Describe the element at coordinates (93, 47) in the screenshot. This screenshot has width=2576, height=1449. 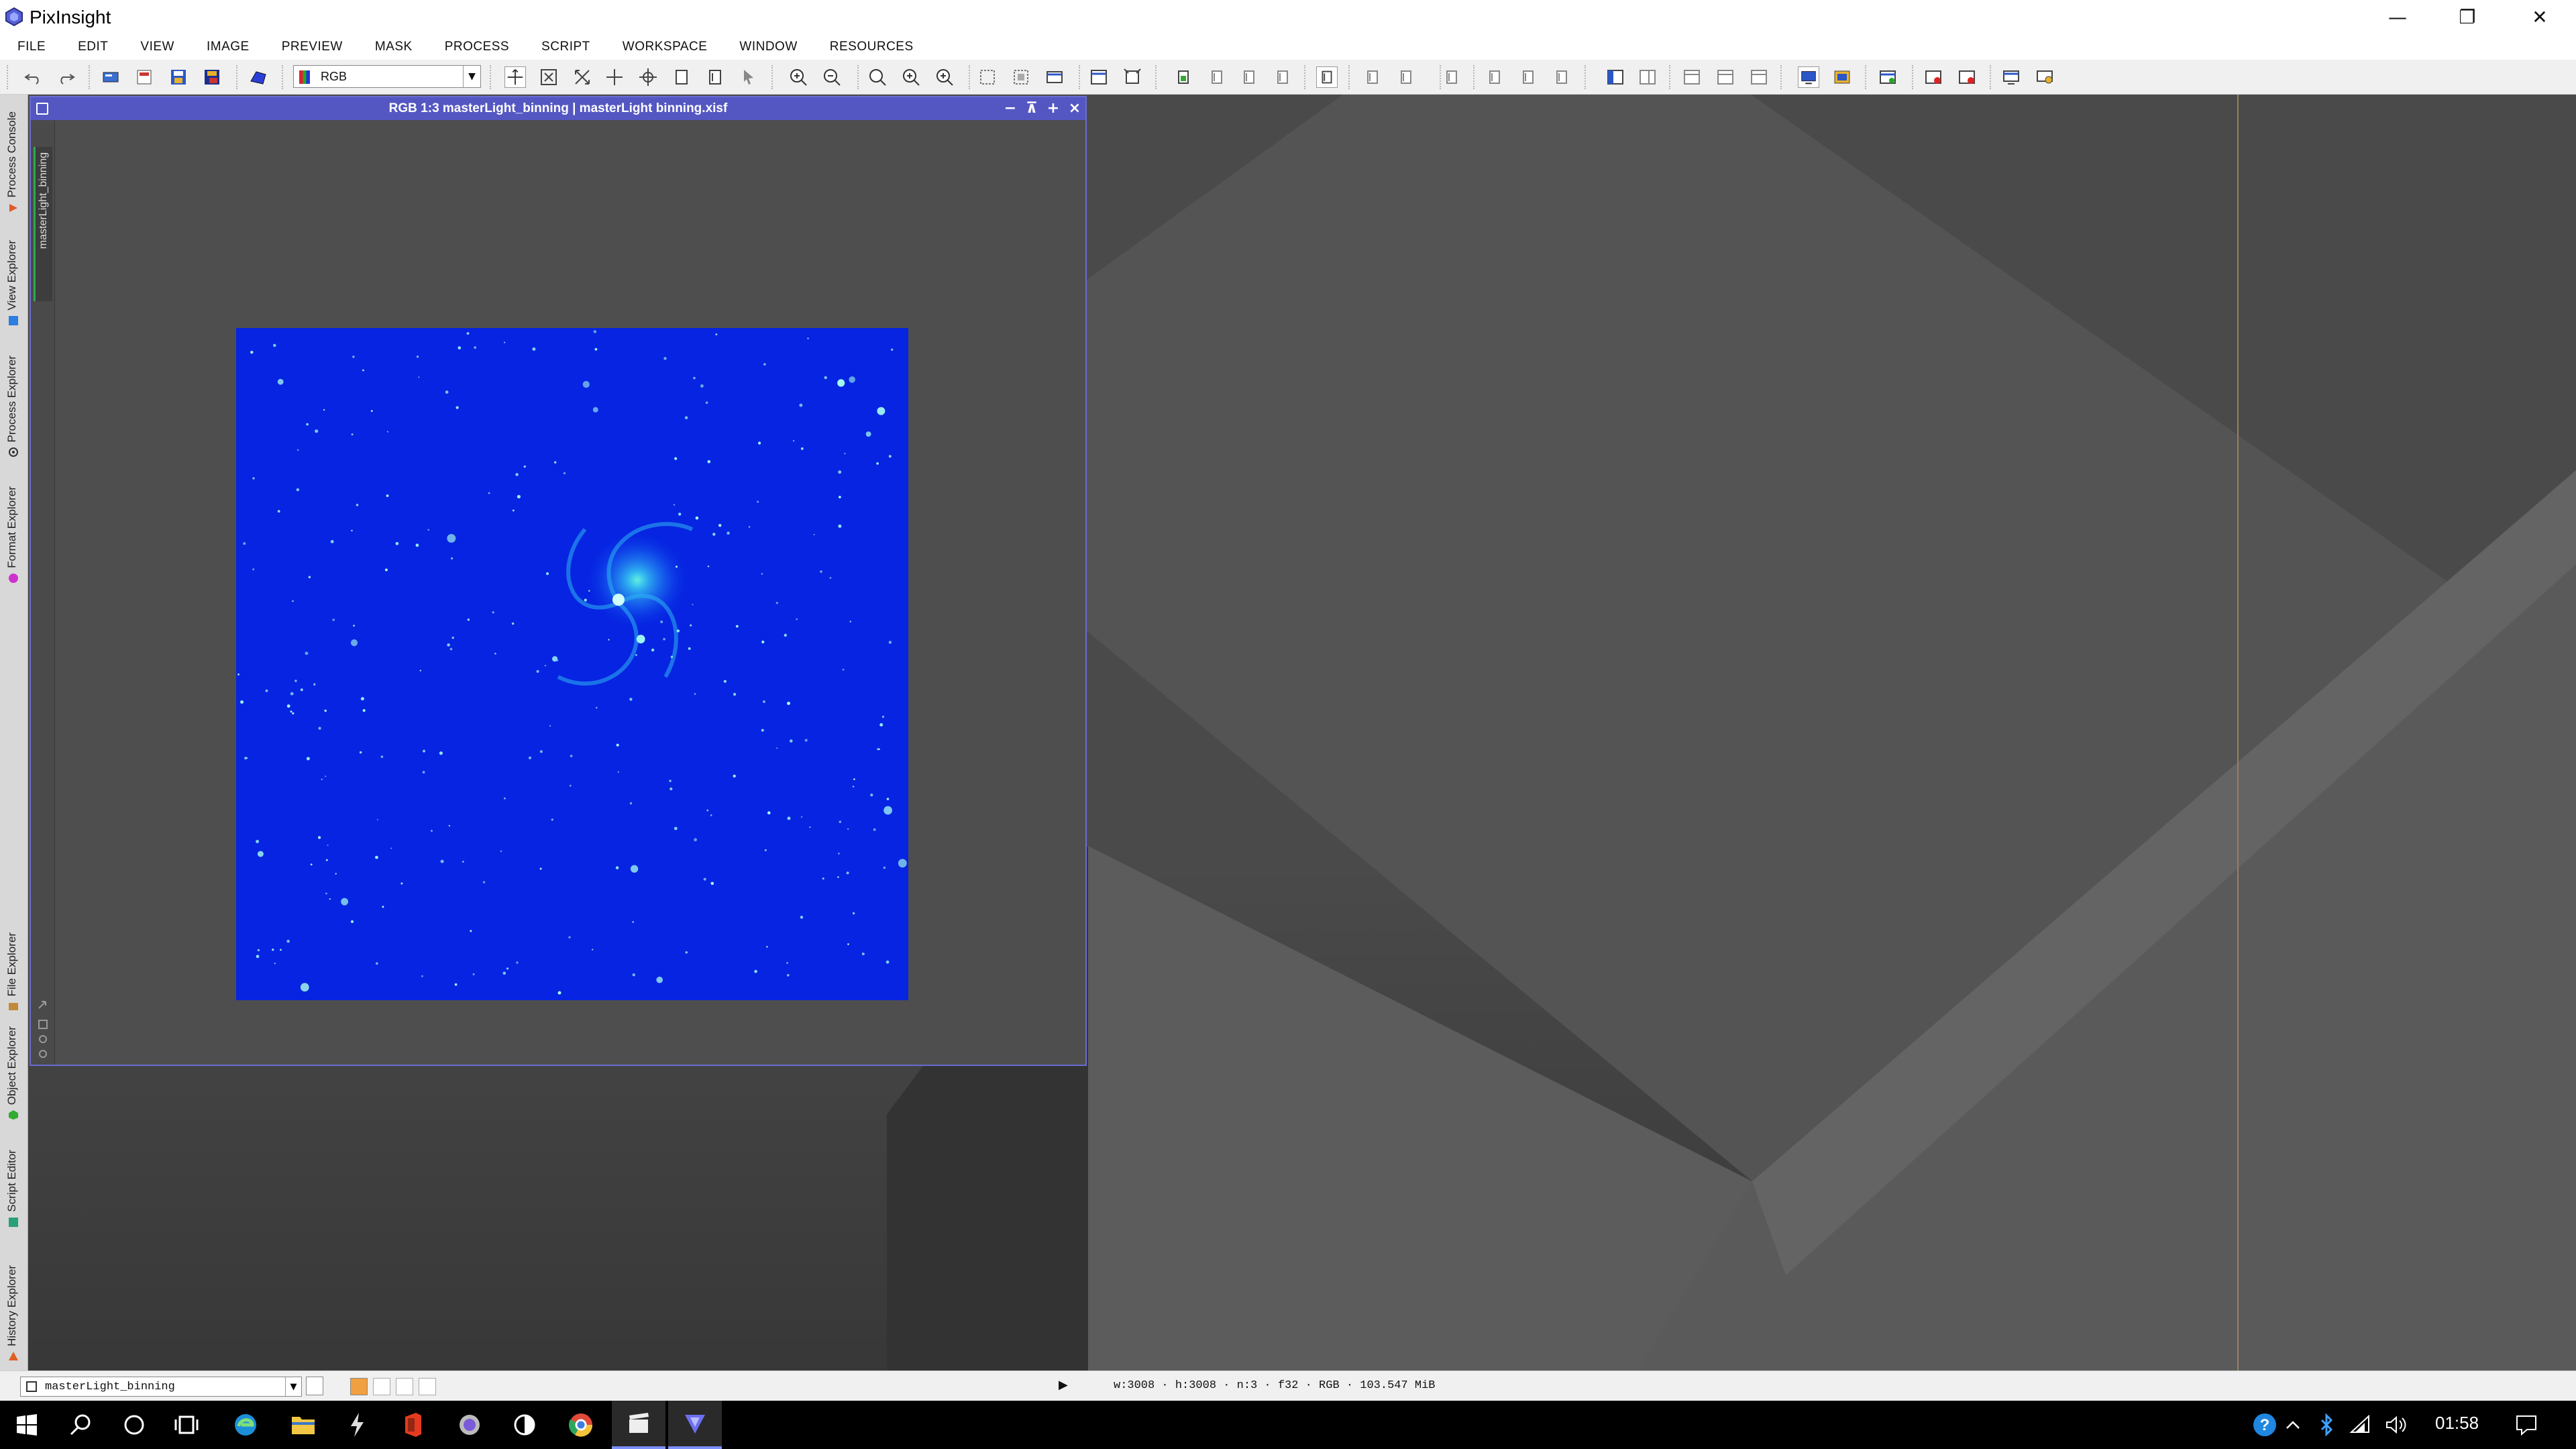
I see `menu-edit: EDIT` at that location.